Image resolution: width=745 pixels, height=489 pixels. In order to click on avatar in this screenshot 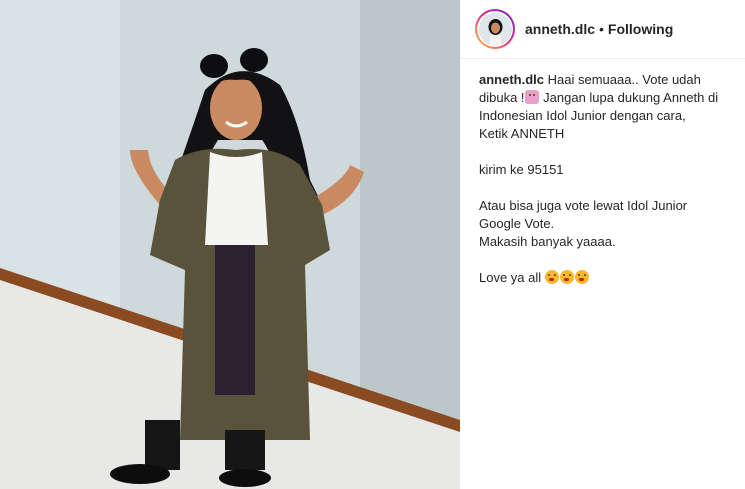, I will do `click(495, 29)`.